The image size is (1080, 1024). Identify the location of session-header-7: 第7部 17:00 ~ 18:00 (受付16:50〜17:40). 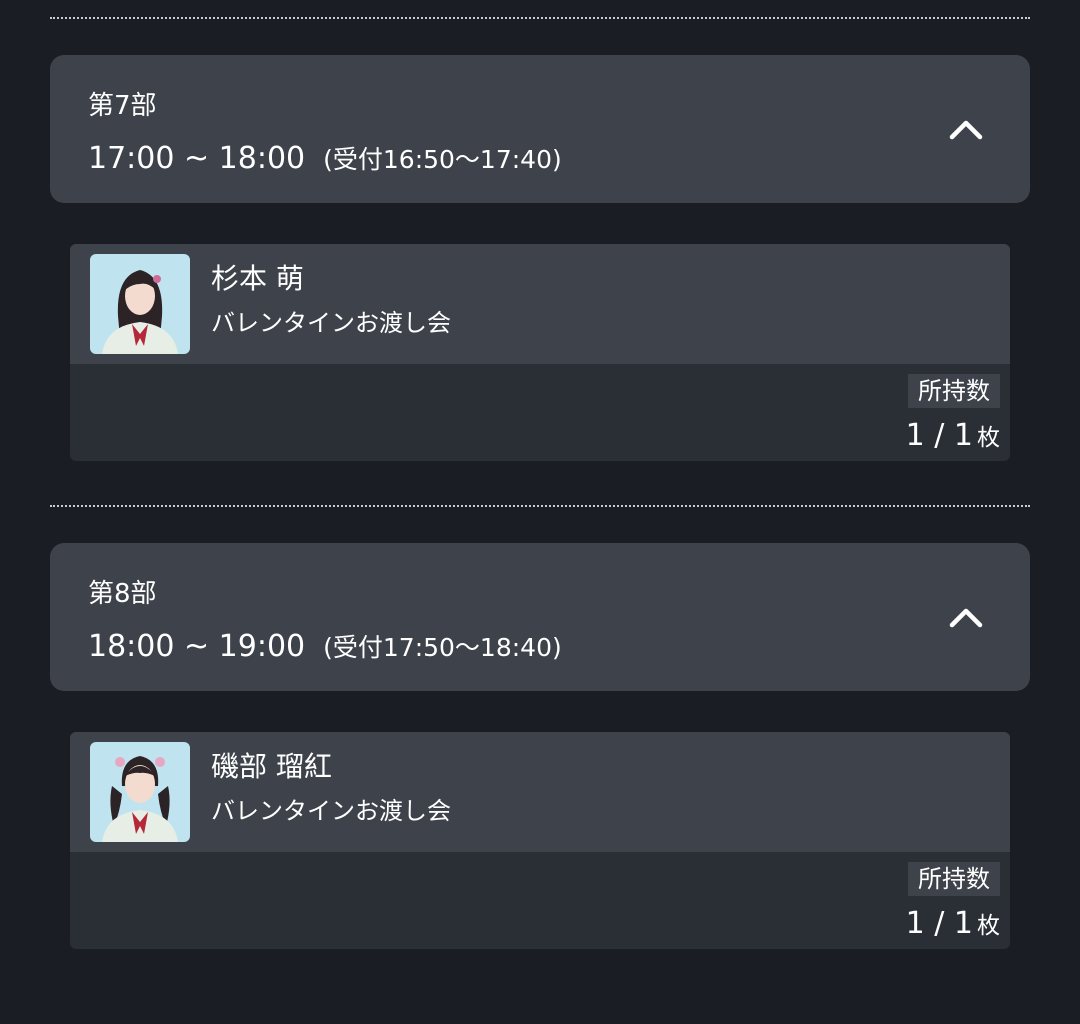
(540, 129).